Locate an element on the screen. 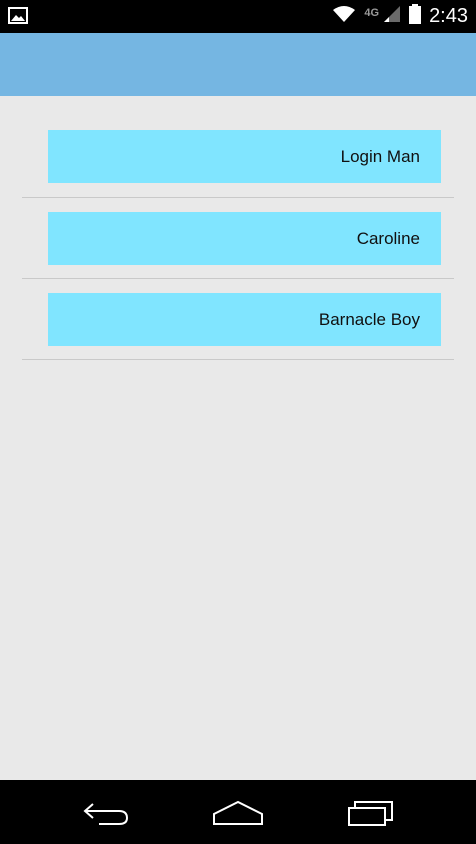  back-icon is located at coordinates (107, 812).